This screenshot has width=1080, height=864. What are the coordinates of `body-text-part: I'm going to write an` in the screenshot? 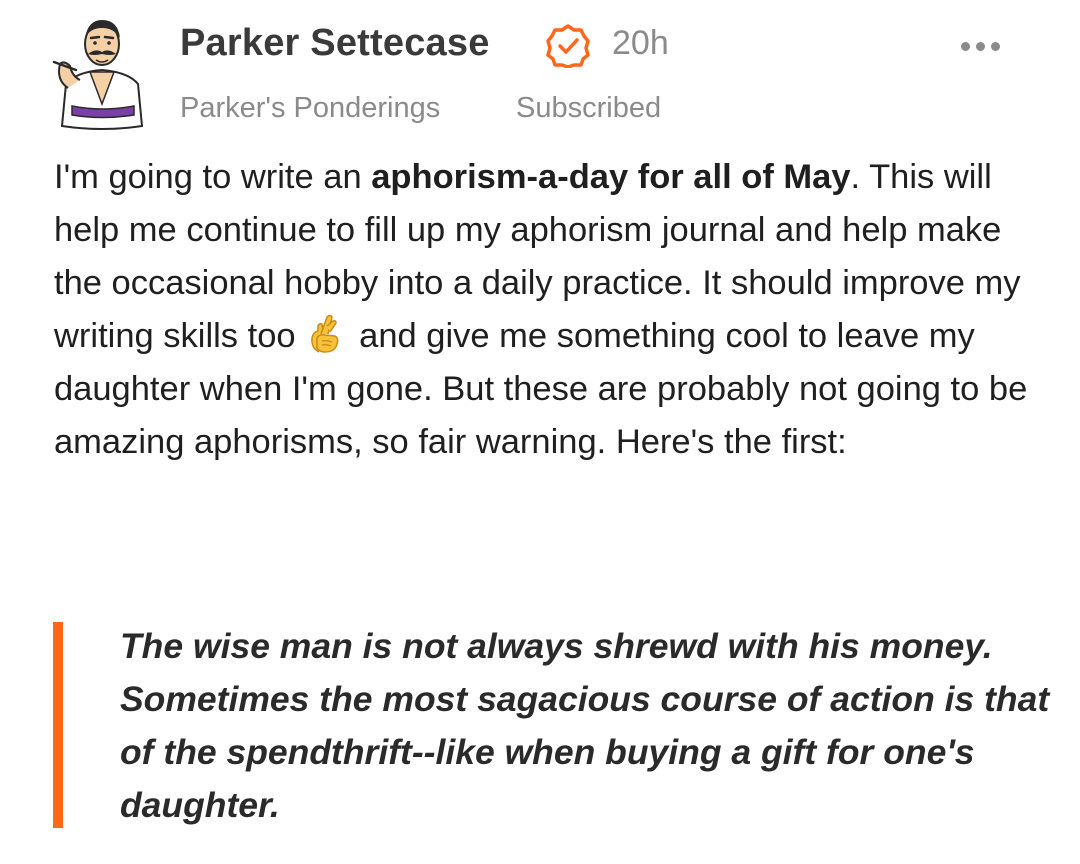 It's located at (213, 177).